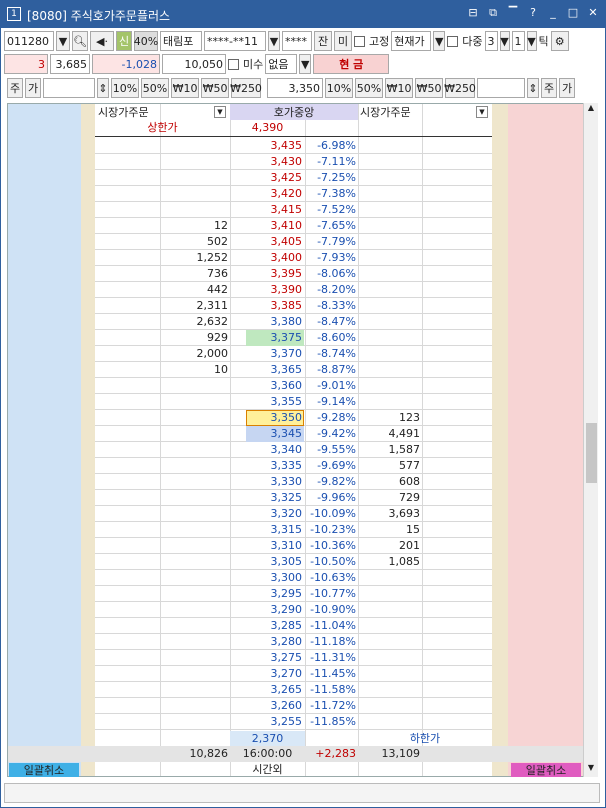 Image resolution: width=606 pixels, height=808 pixels. What do you see at coordinates (330, 434) in the screenshot?
I see `change-pct-cell: -9.42%` at bounding box center [330, 434].